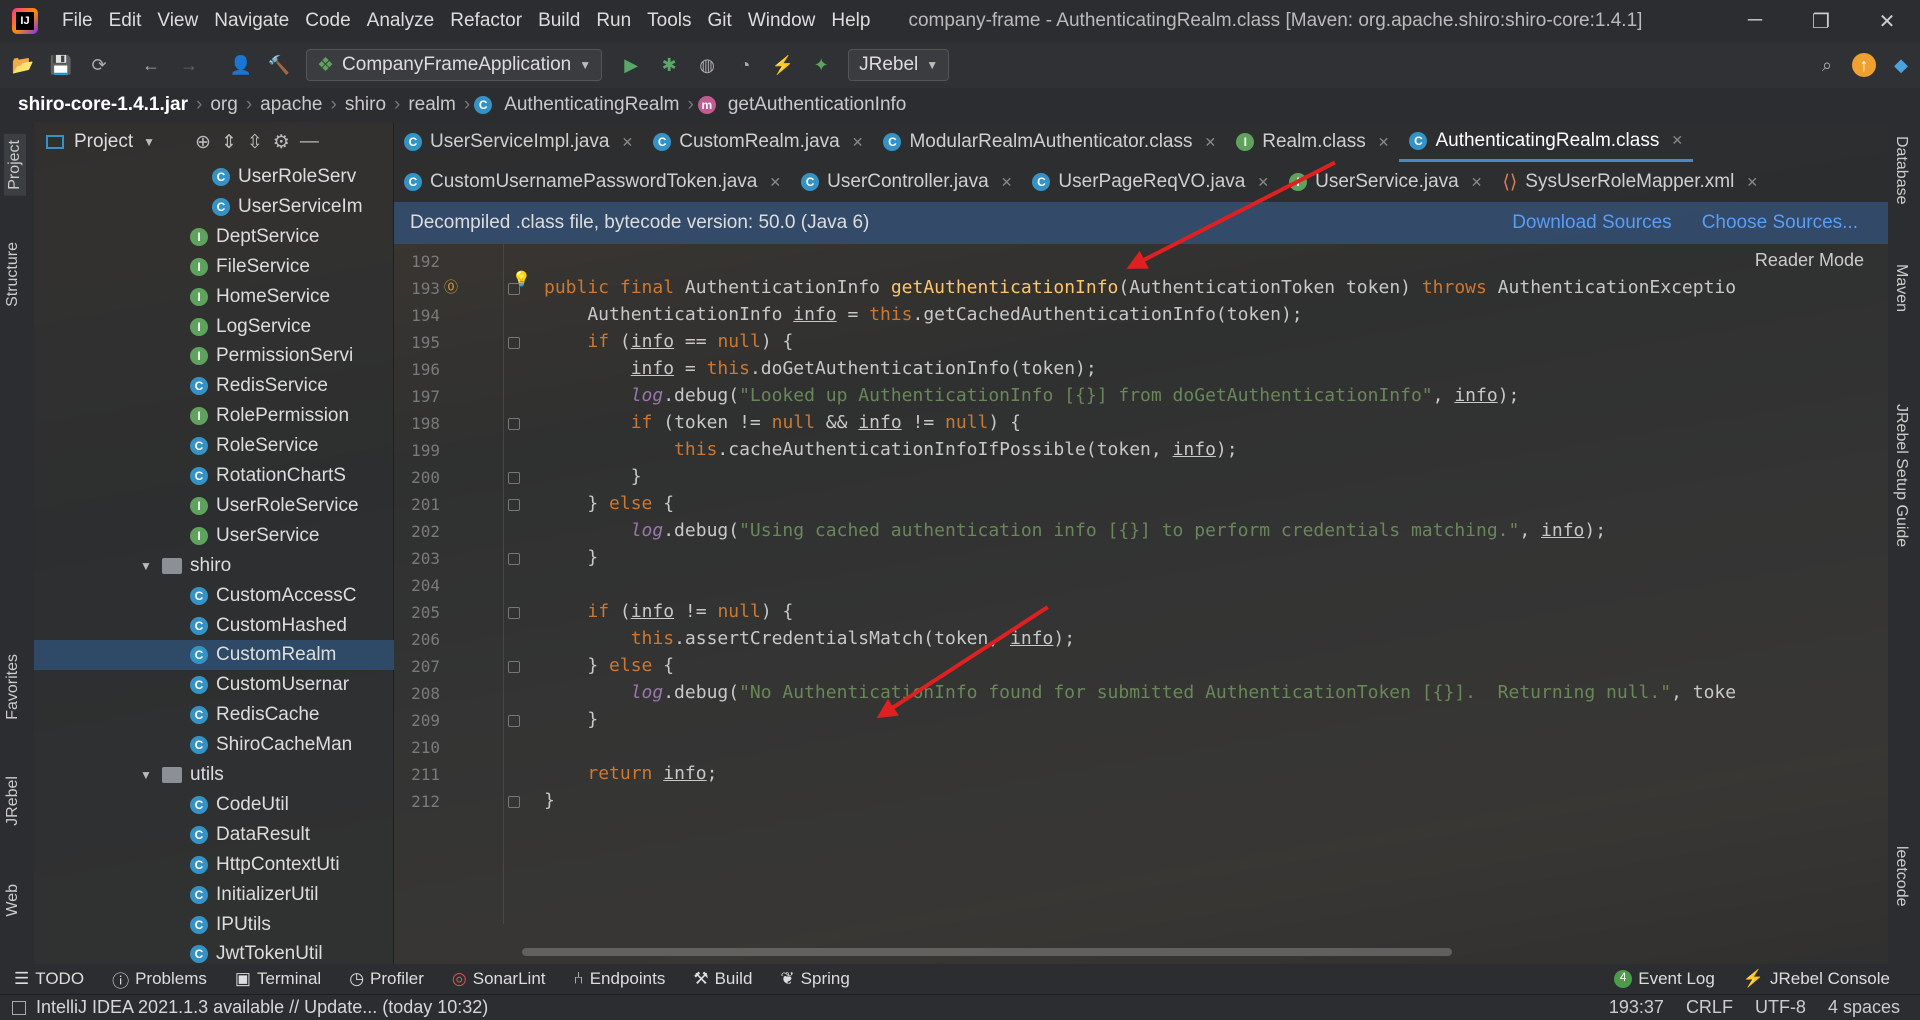 This screenshot has width=1920, height=1020. I want to click on breadcrumb-shiro: shiro, so click(365, 105).